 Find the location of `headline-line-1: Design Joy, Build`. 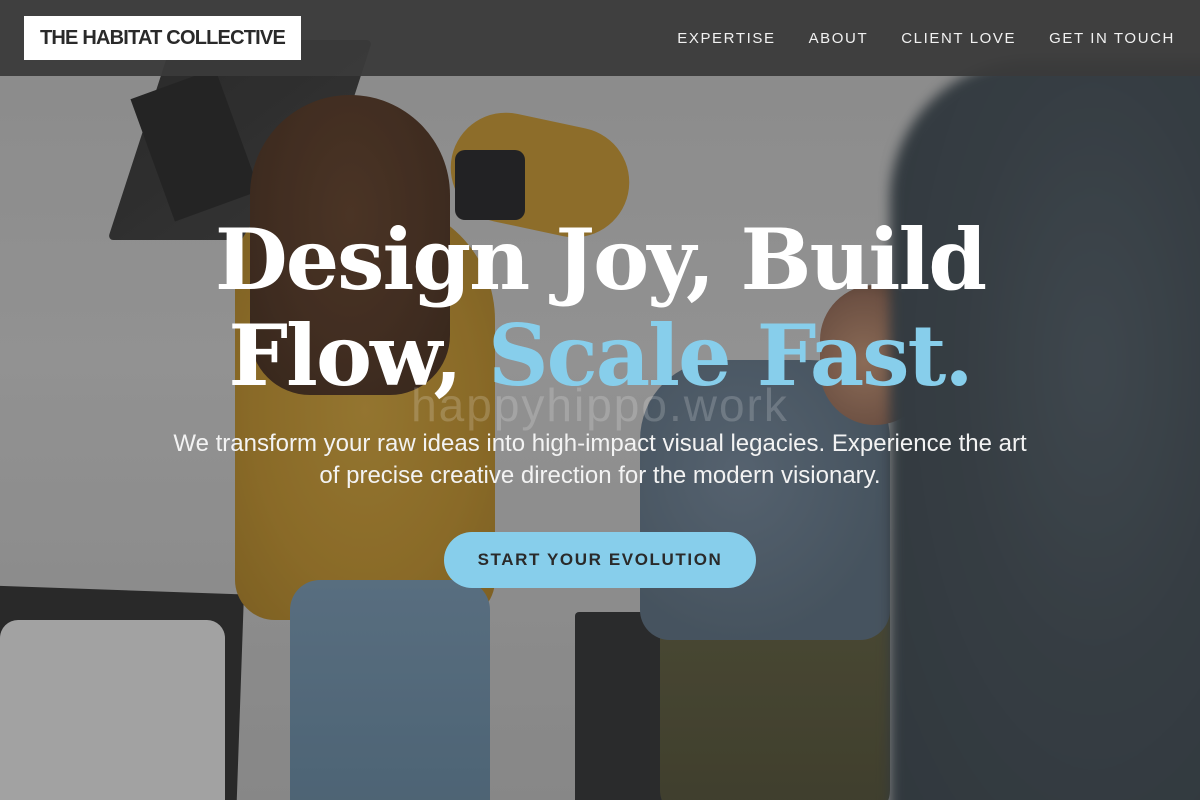

headline-line-1: Design Joy, Build is located at coordinates (600, 259).